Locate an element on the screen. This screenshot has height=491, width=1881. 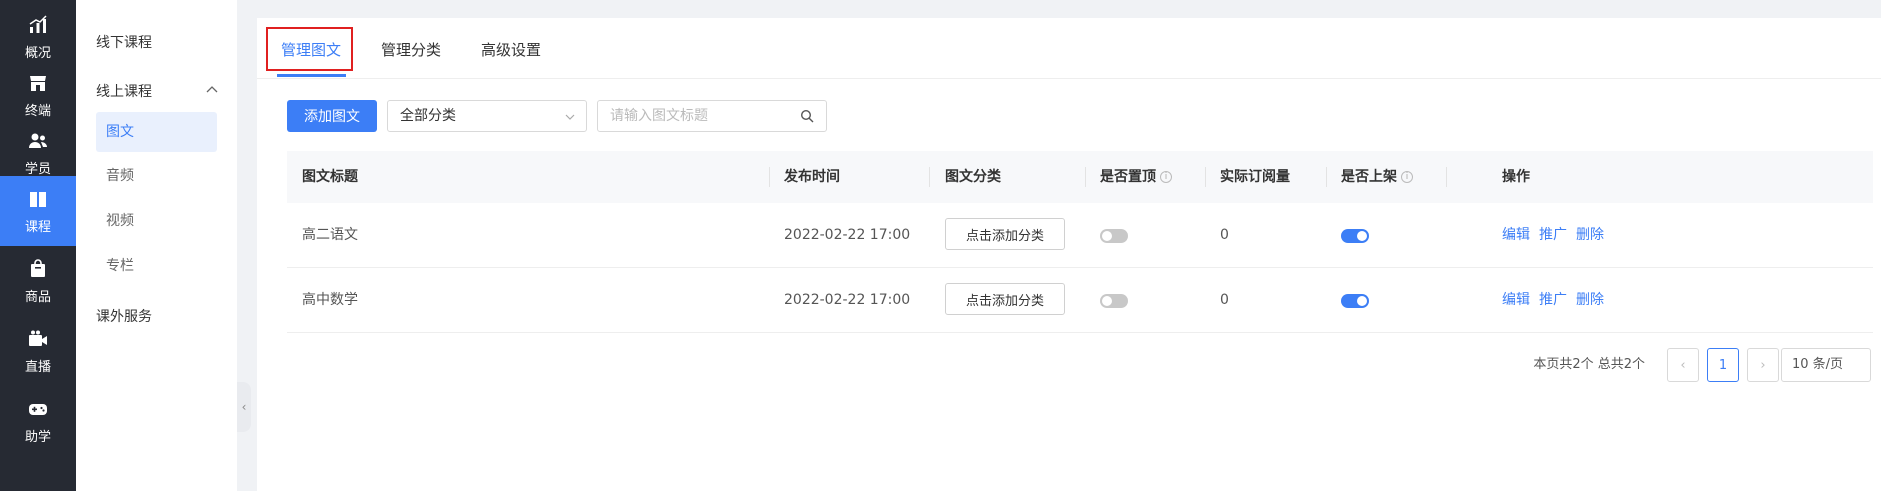
bag-icon is located at coordinates (38, 269).